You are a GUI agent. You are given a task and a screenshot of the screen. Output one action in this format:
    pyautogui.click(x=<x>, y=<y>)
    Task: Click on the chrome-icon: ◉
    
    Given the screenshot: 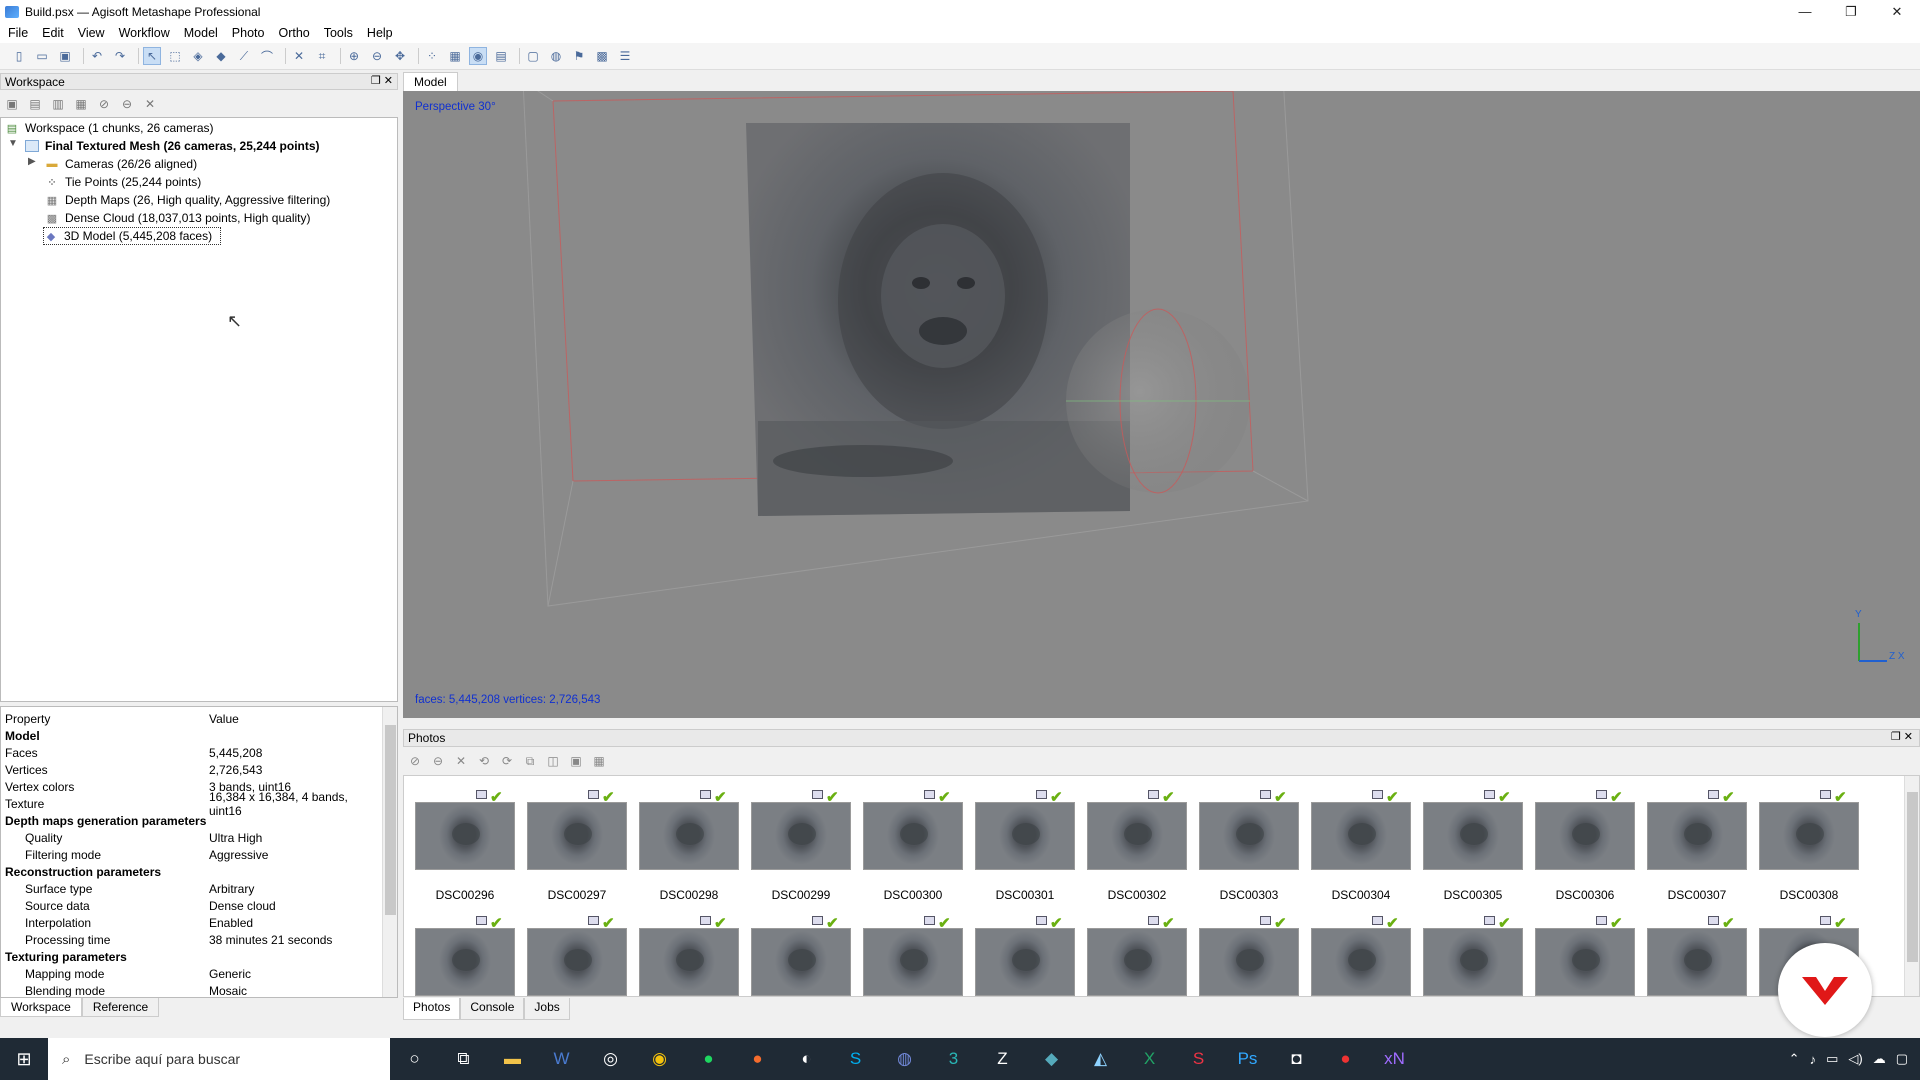 What is the action you would take?
    pyautogui.click(x=659, y=1059)
    